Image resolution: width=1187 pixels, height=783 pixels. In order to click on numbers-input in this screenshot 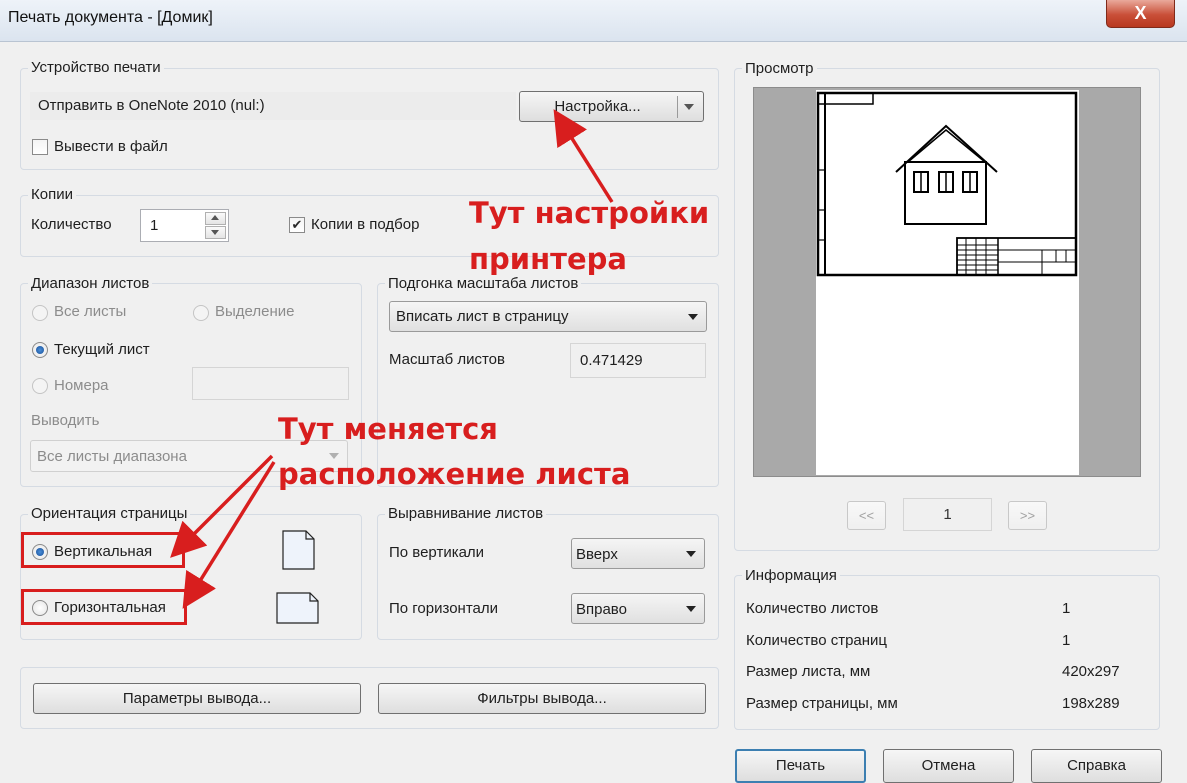, I will do `click(270, 383)`.